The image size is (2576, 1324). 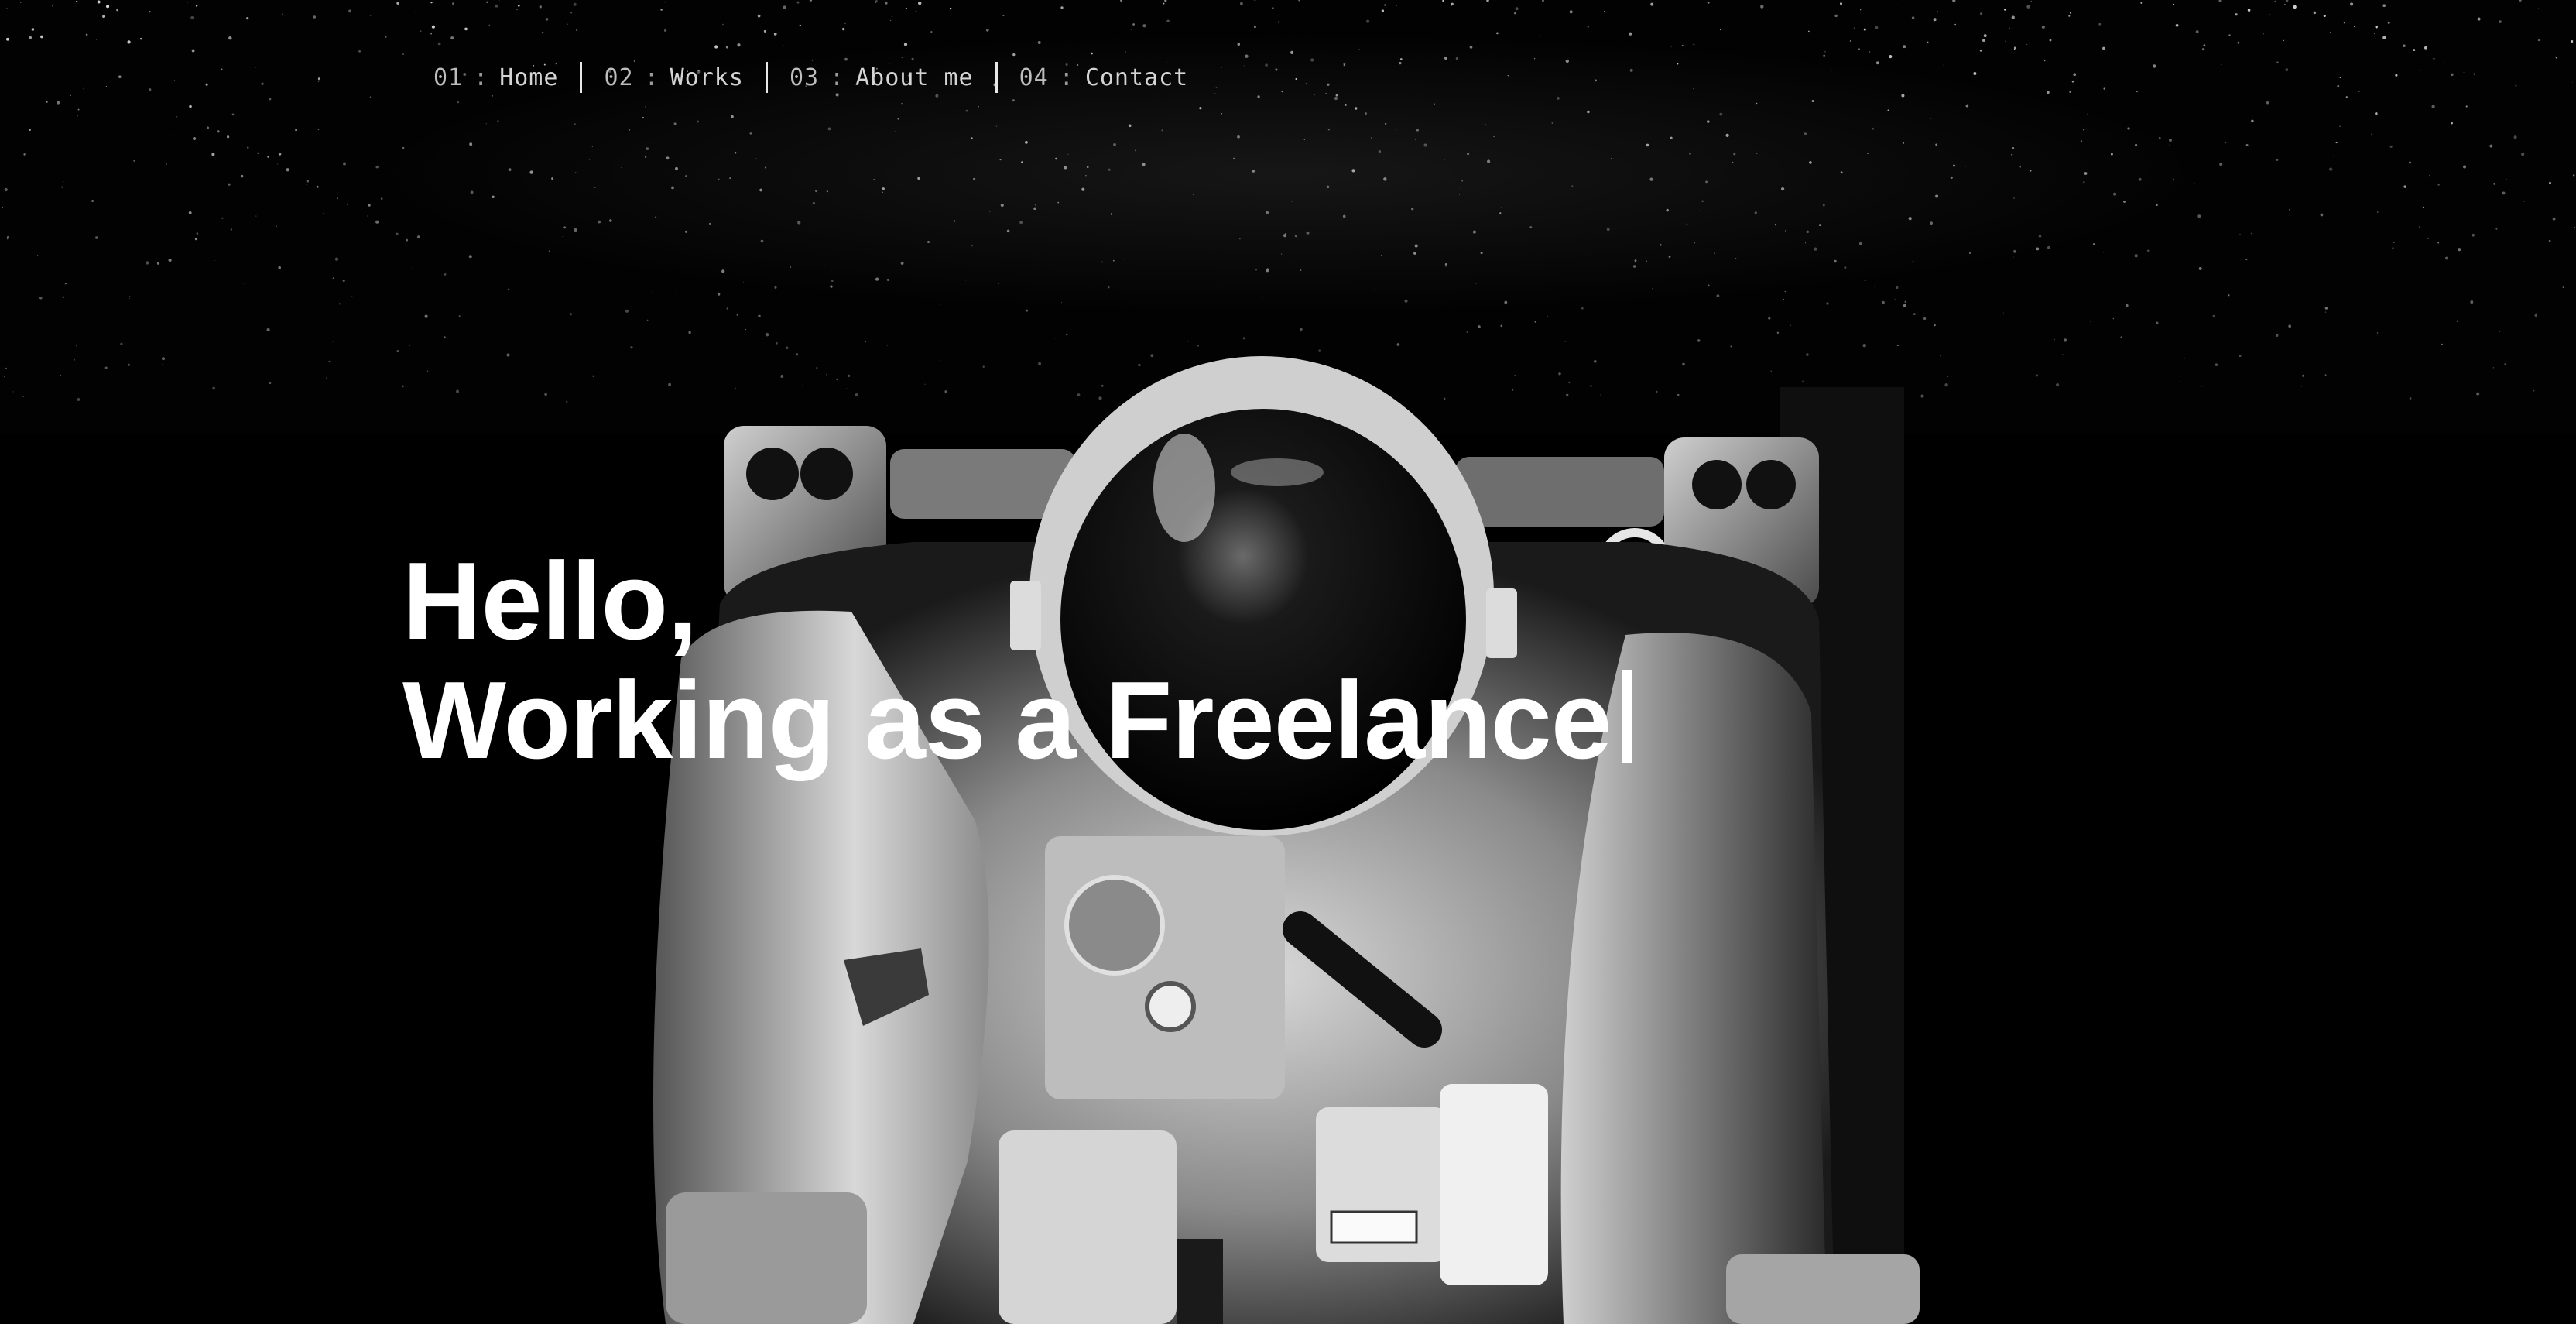 I want to click on nav-item-works: 02: Works, so click(x=674, y=78).